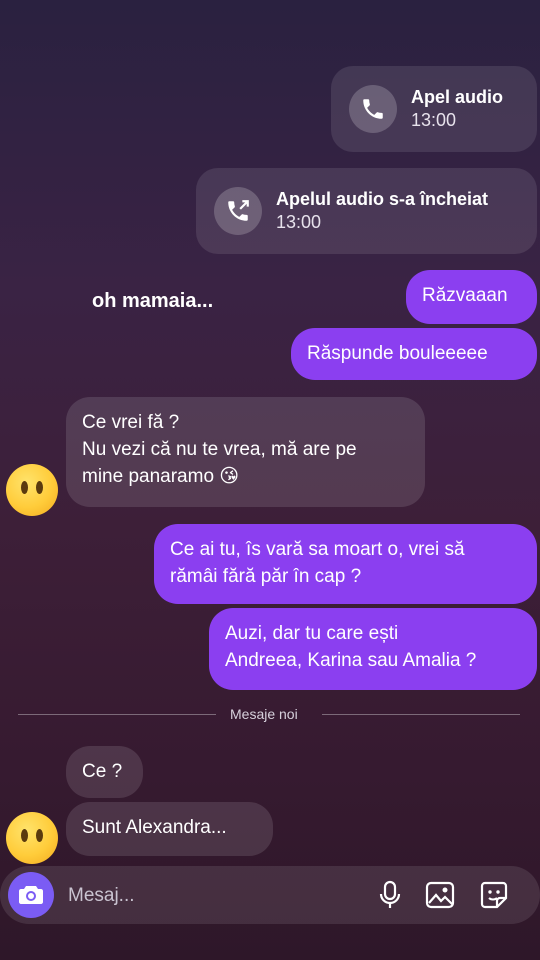 This screenshot has height=960, width=540. What do you see at coordinates (208, 896) in the screenshot?
I see `message-input` at bounding box center [208, 896].